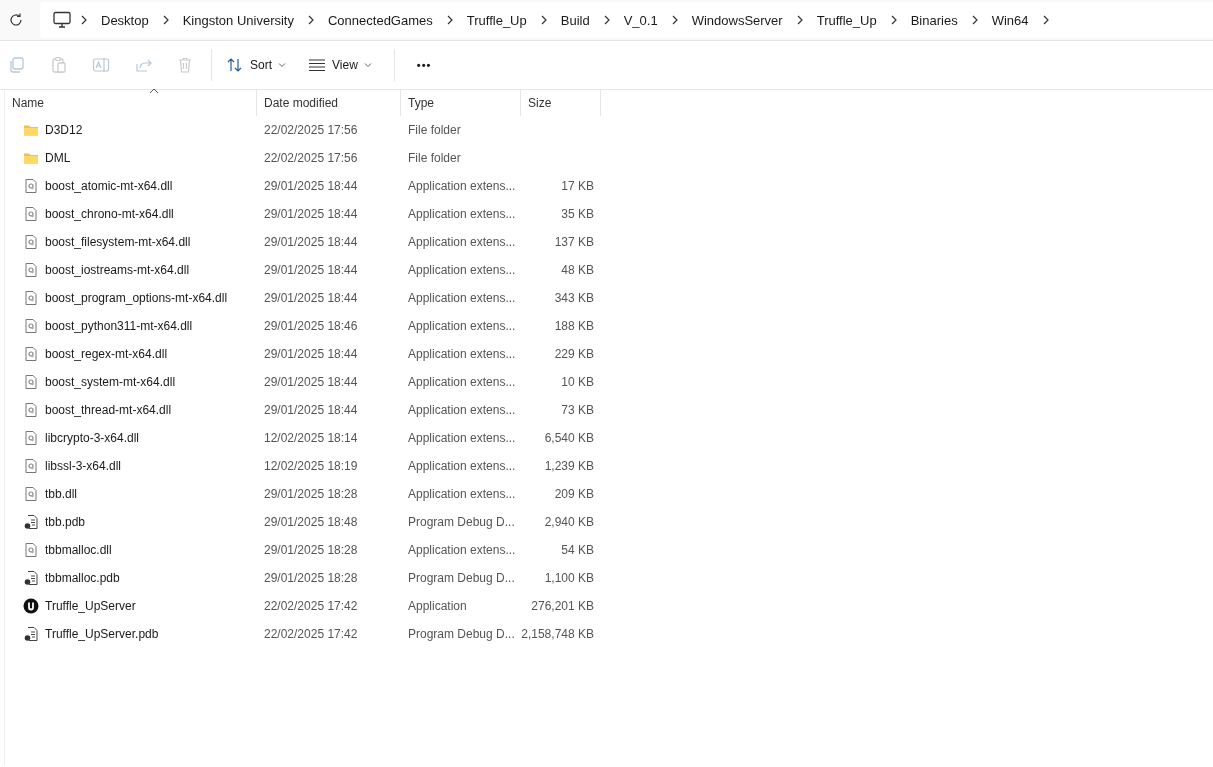 The height and width of the screenshot is (767, 1213). Describe the element at coordinates (101, 65) in the screenshot. I see `rename-icon` at that location.